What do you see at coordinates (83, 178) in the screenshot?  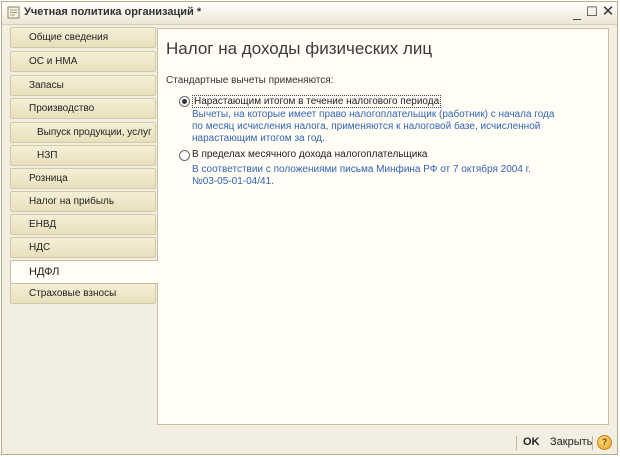 I see `tab-retail: Розница` at bounding box center [83, 178].